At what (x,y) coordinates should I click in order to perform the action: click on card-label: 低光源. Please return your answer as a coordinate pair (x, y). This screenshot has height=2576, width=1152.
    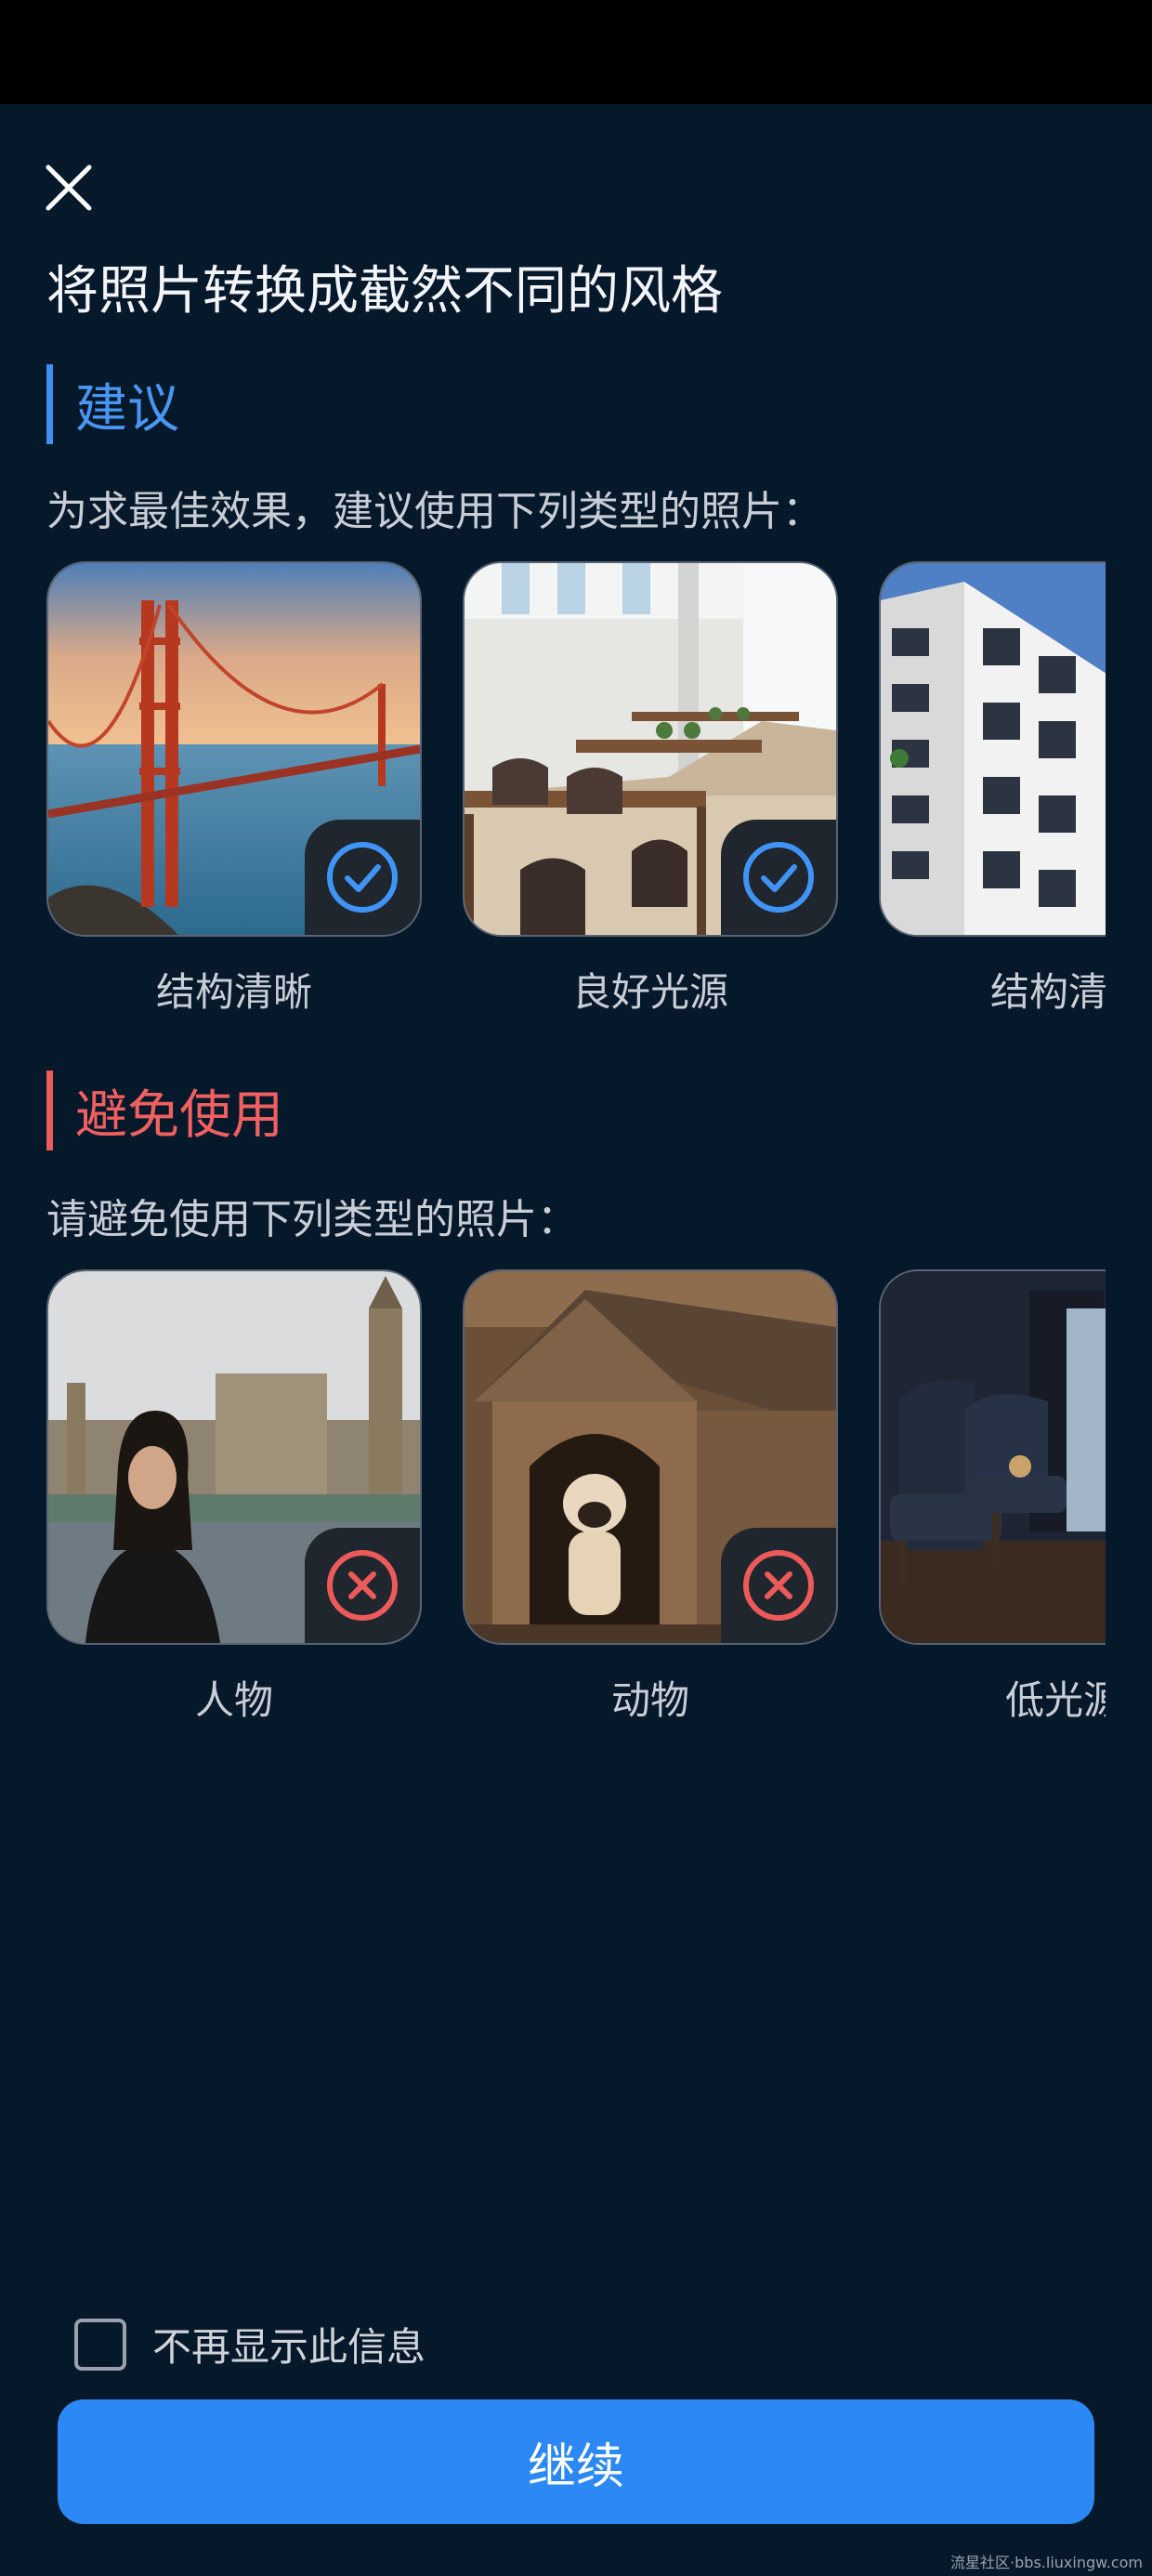
    Looking at the image, I should click on (1055, 1700).